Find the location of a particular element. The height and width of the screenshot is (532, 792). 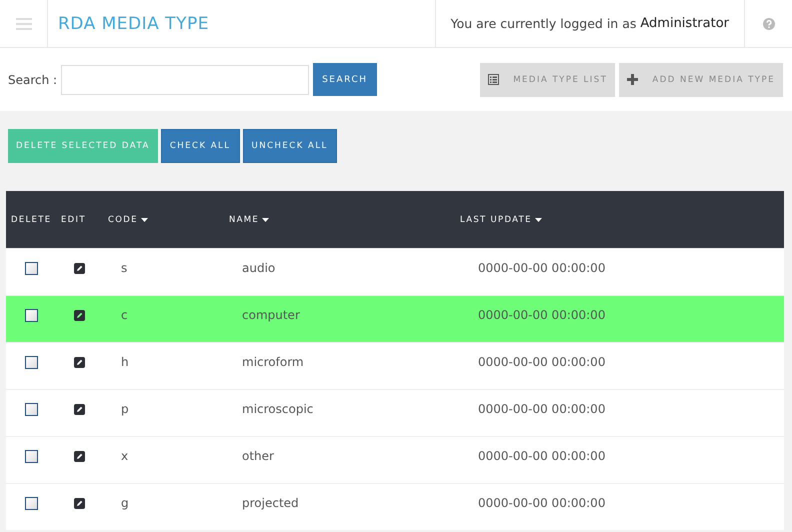

table-cell: other is located at coordinates (258, 456).